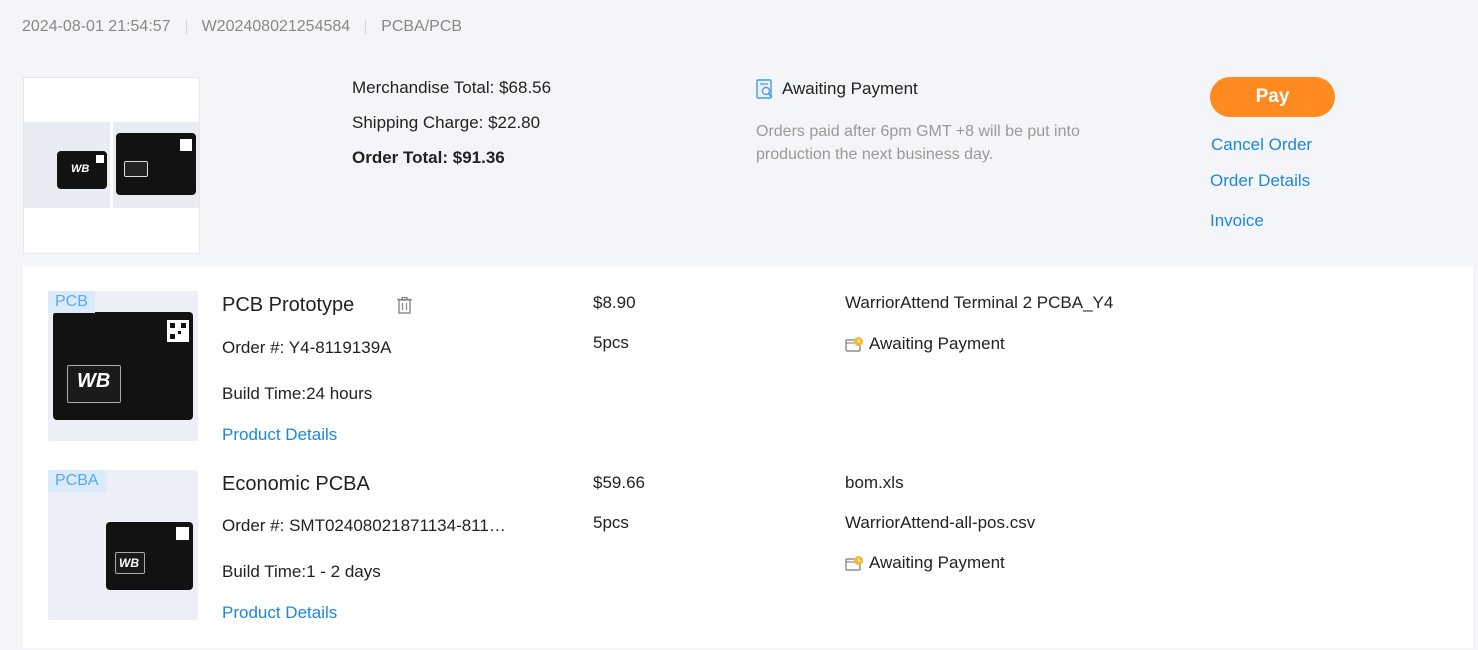  I want to click on item-file-name: WarriorAttend Terminal 2 PCBA_Y4, so click(979, 302).